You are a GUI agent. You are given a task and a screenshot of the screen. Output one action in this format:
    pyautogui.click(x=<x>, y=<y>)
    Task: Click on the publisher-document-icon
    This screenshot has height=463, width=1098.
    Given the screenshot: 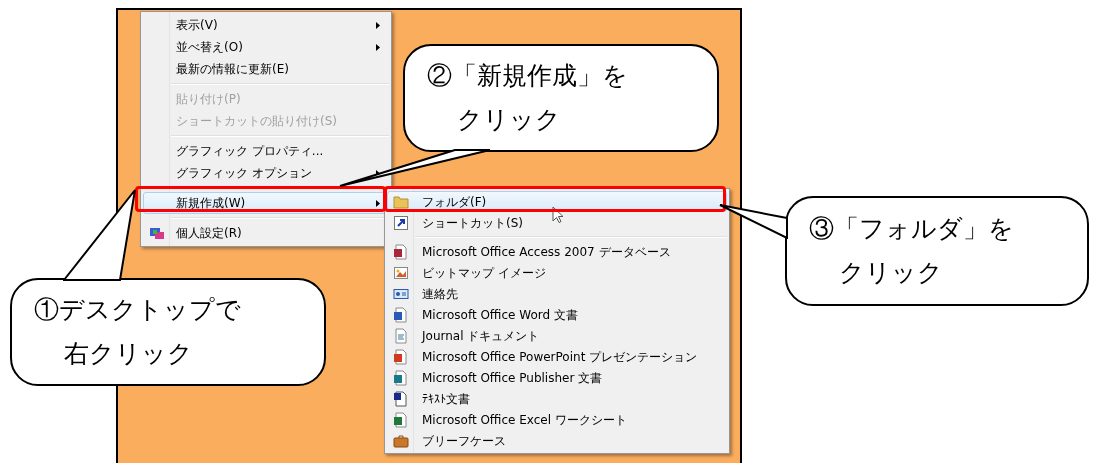 What is the action you would take?
    pyautogui.click(x=401, y=377)
    